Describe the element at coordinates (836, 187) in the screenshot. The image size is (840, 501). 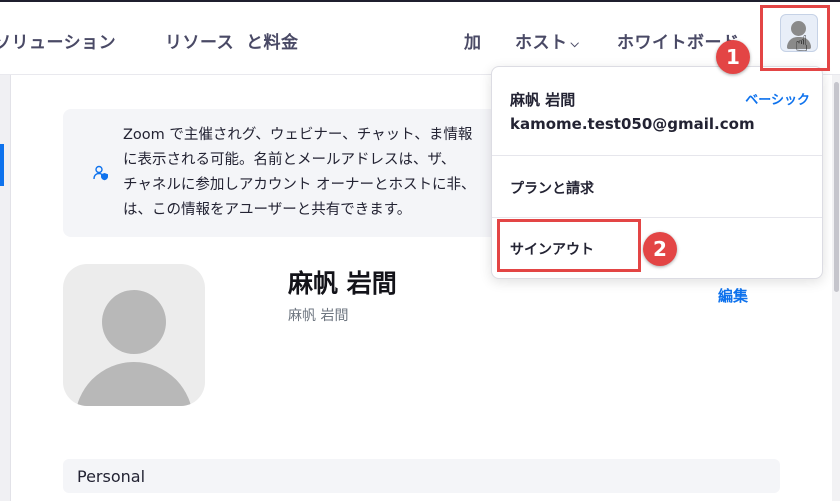
I see `scrollbar-thumb` at that location.